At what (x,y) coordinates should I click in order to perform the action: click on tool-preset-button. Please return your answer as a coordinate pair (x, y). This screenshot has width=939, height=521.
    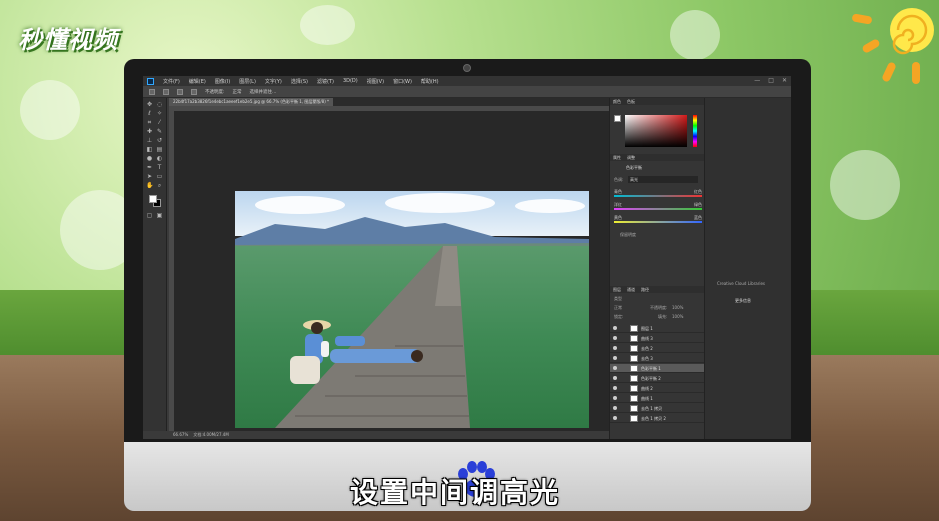
    Looking at the image, I should click on (152, 91).